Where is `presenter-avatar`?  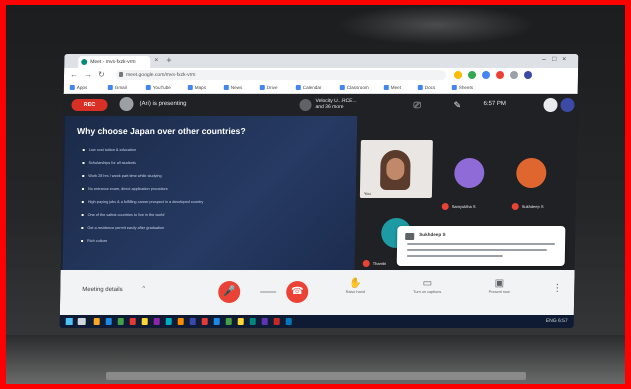
presenter-avatar is located at coordinates (126, 104).